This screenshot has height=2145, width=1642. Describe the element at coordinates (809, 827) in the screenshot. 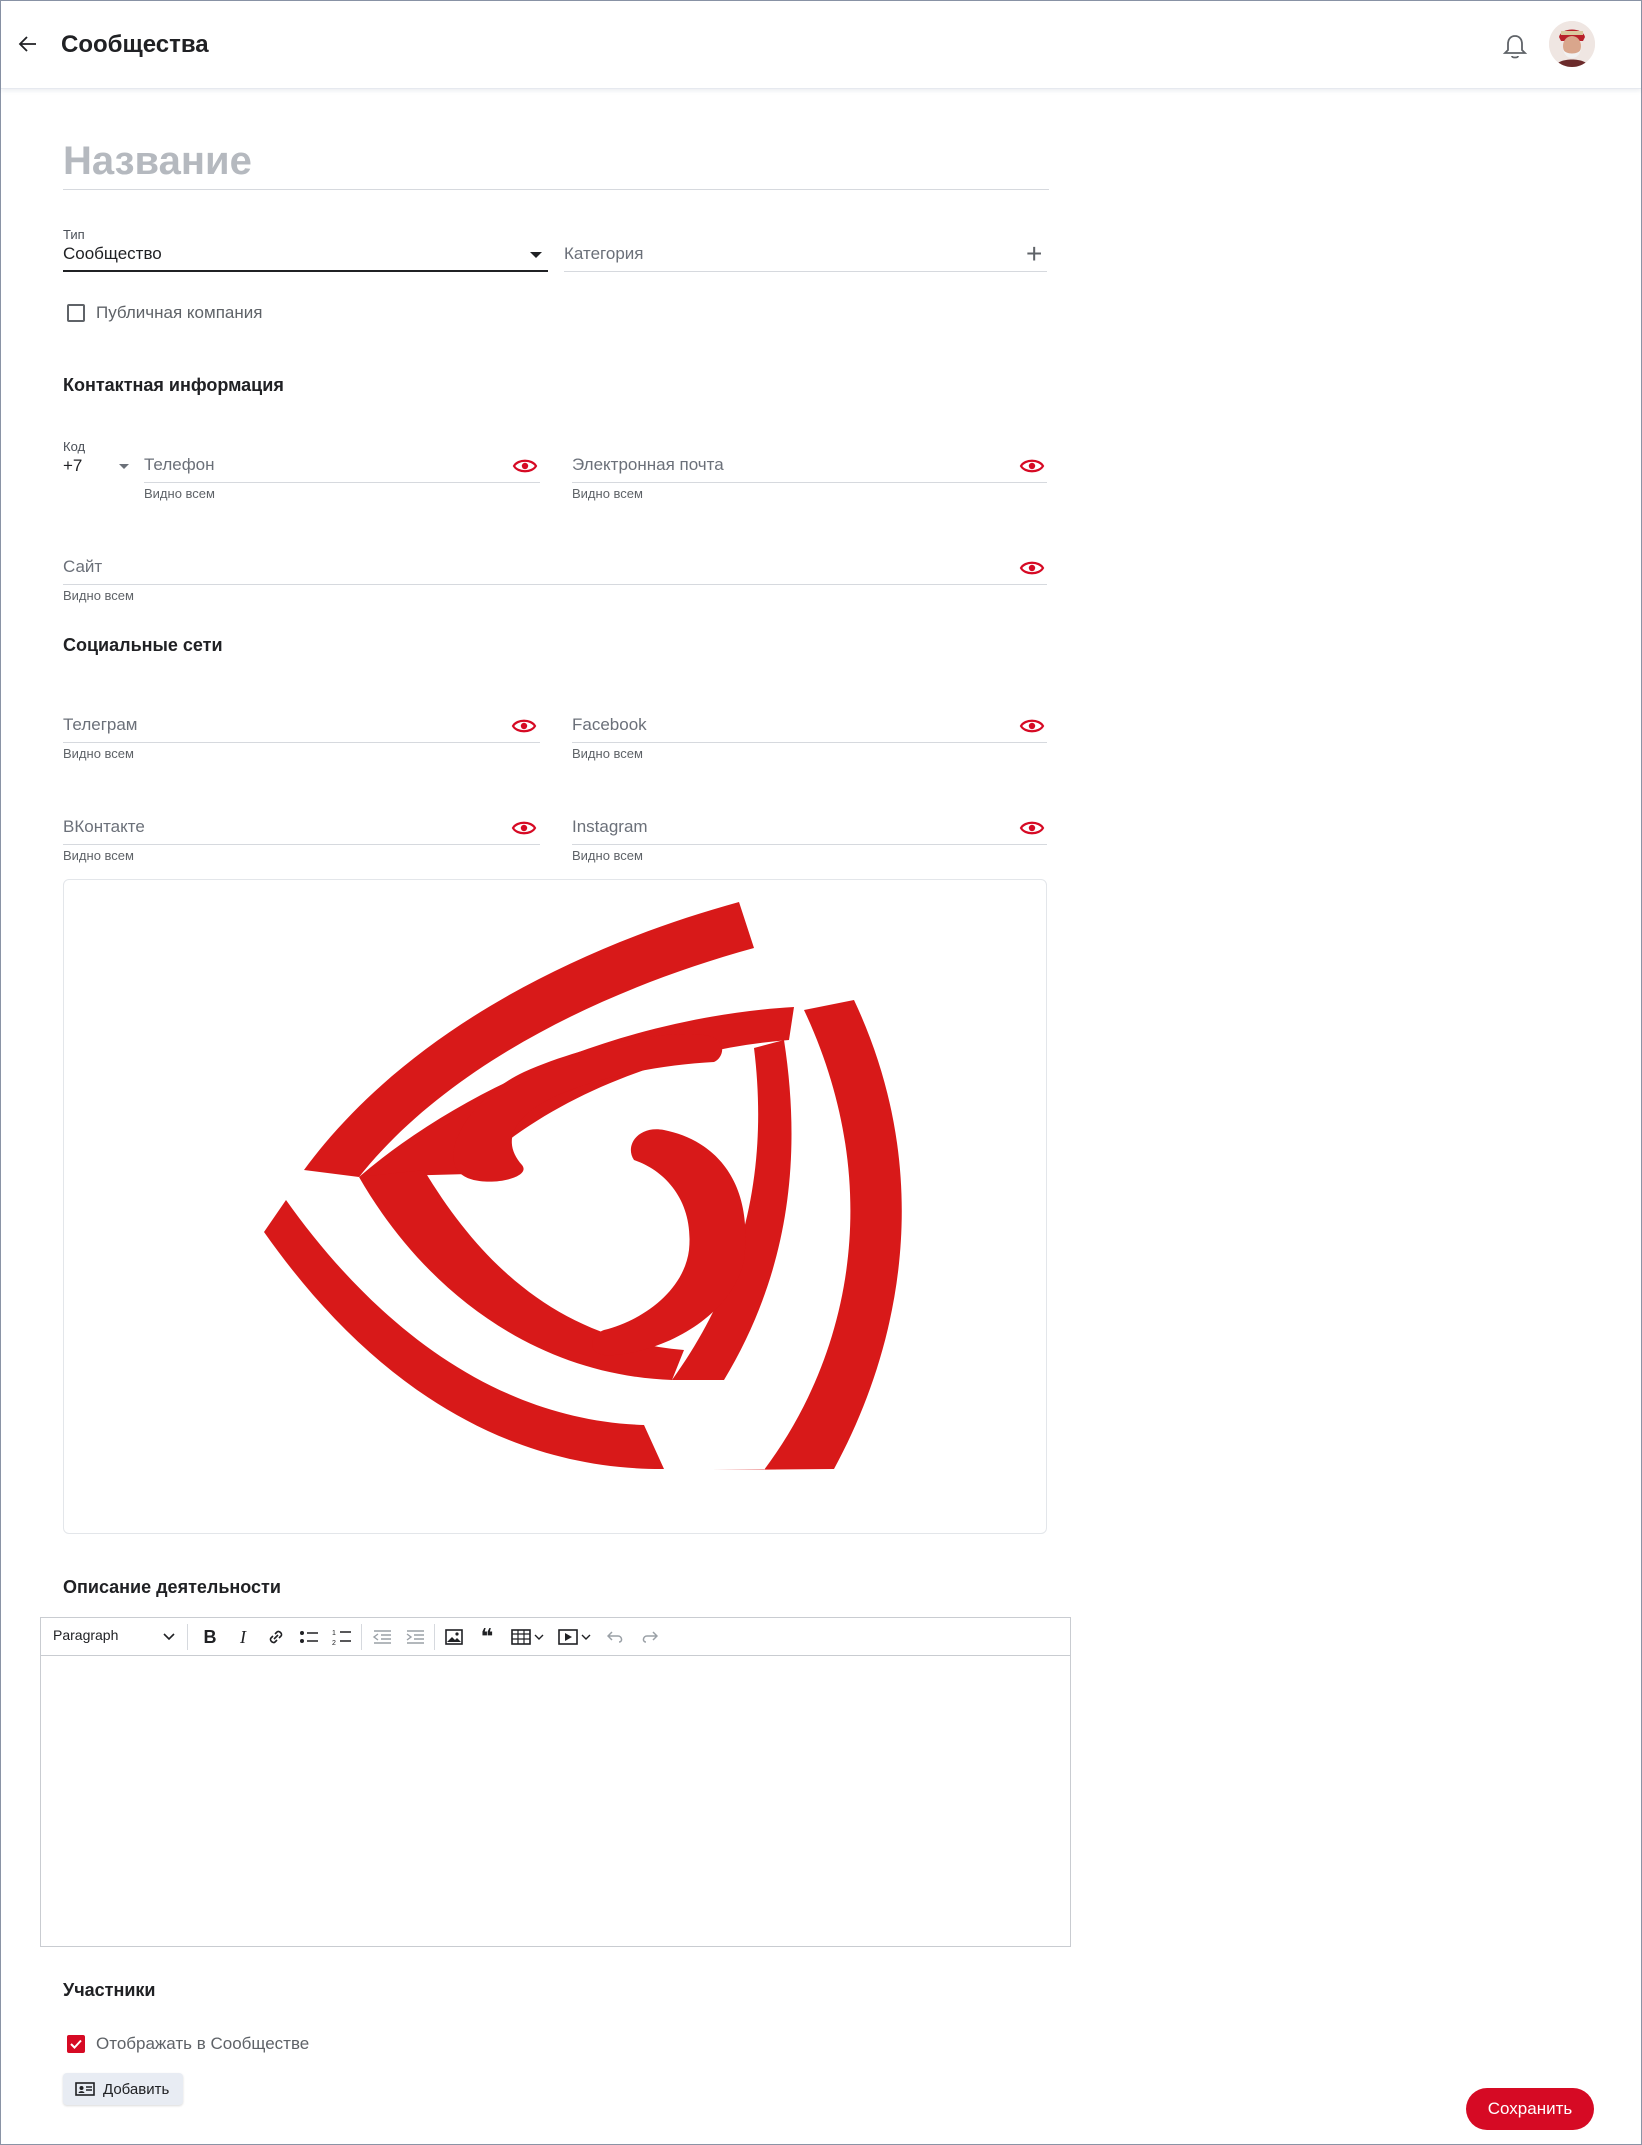

I see `instagram-field: Instagram` at that location.